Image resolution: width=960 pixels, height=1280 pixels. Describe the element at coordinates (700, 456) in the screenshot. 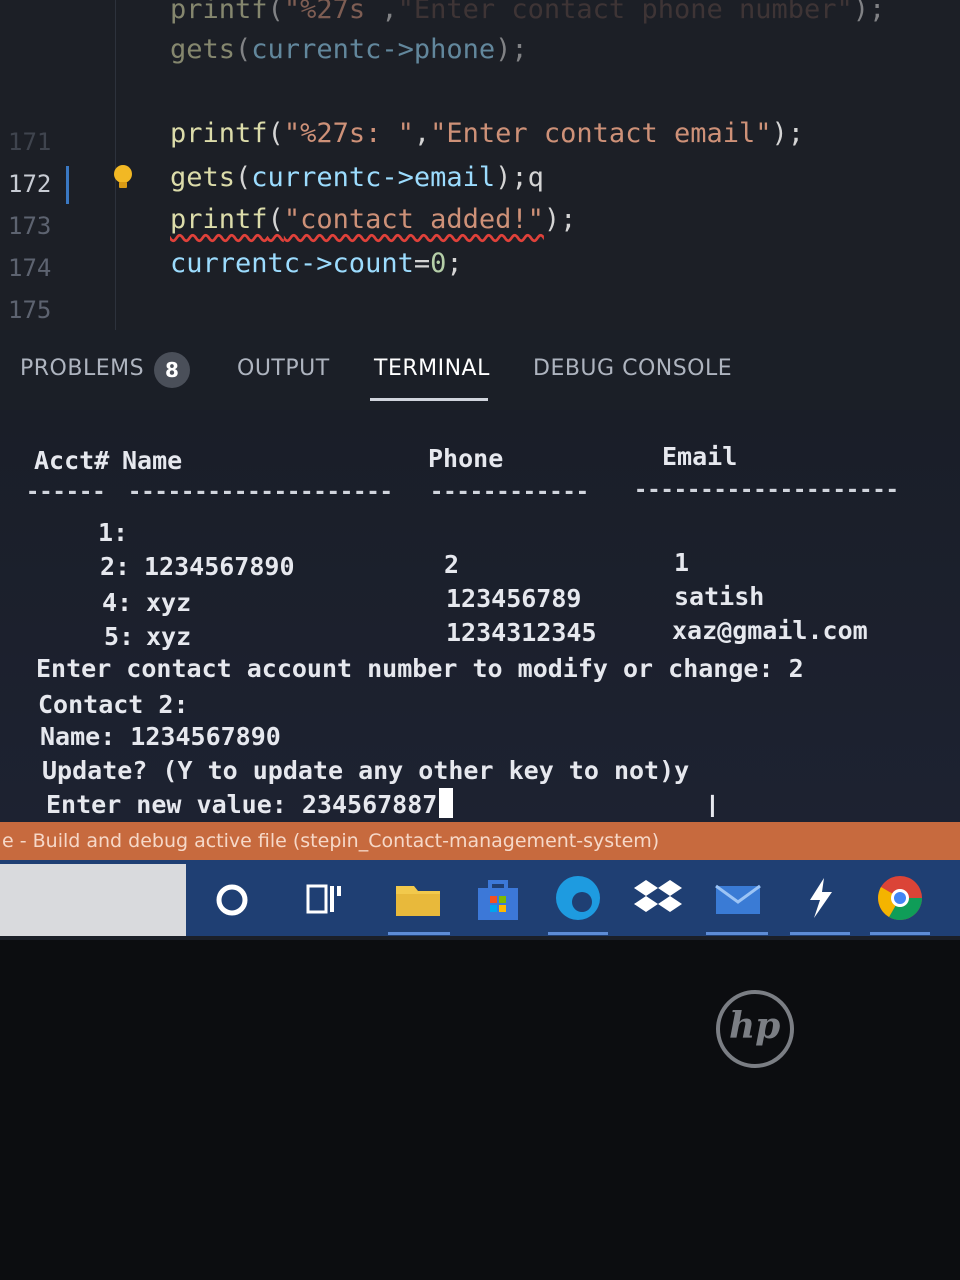

I see `column-header-email: Email` at that location.